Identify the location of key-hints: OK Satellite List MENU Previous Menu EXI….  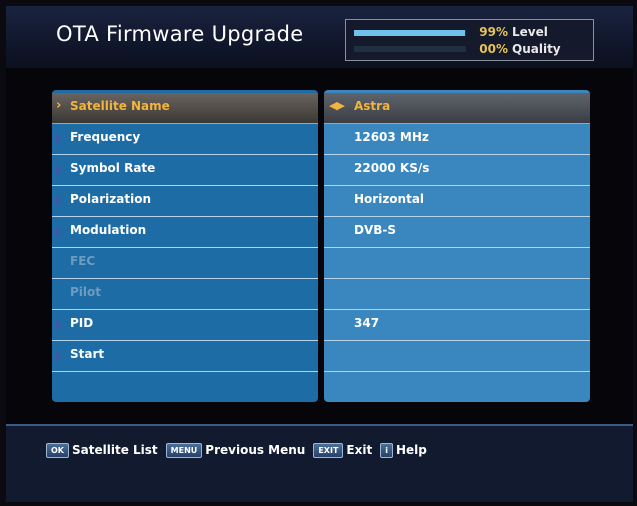
(240, 450).